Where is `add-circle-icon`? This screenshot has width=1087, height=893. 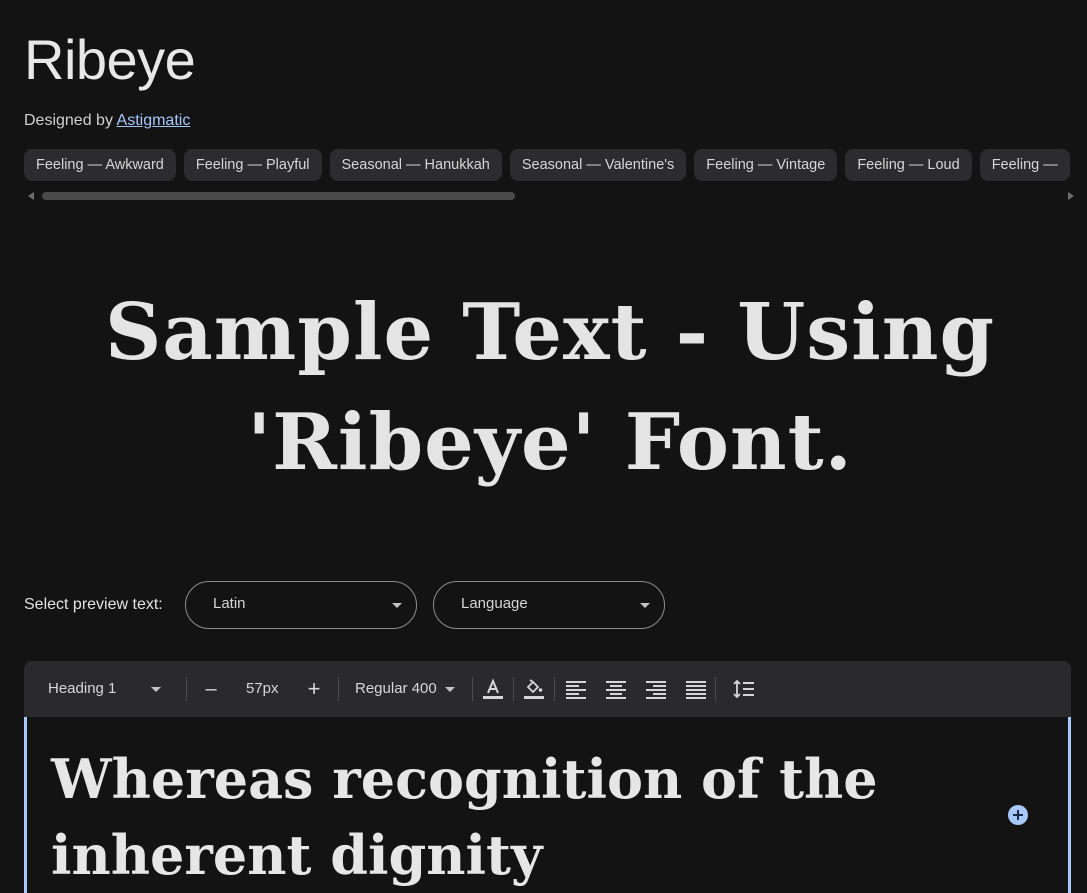 add-circle-icon is located at coordinates (1018, 815).